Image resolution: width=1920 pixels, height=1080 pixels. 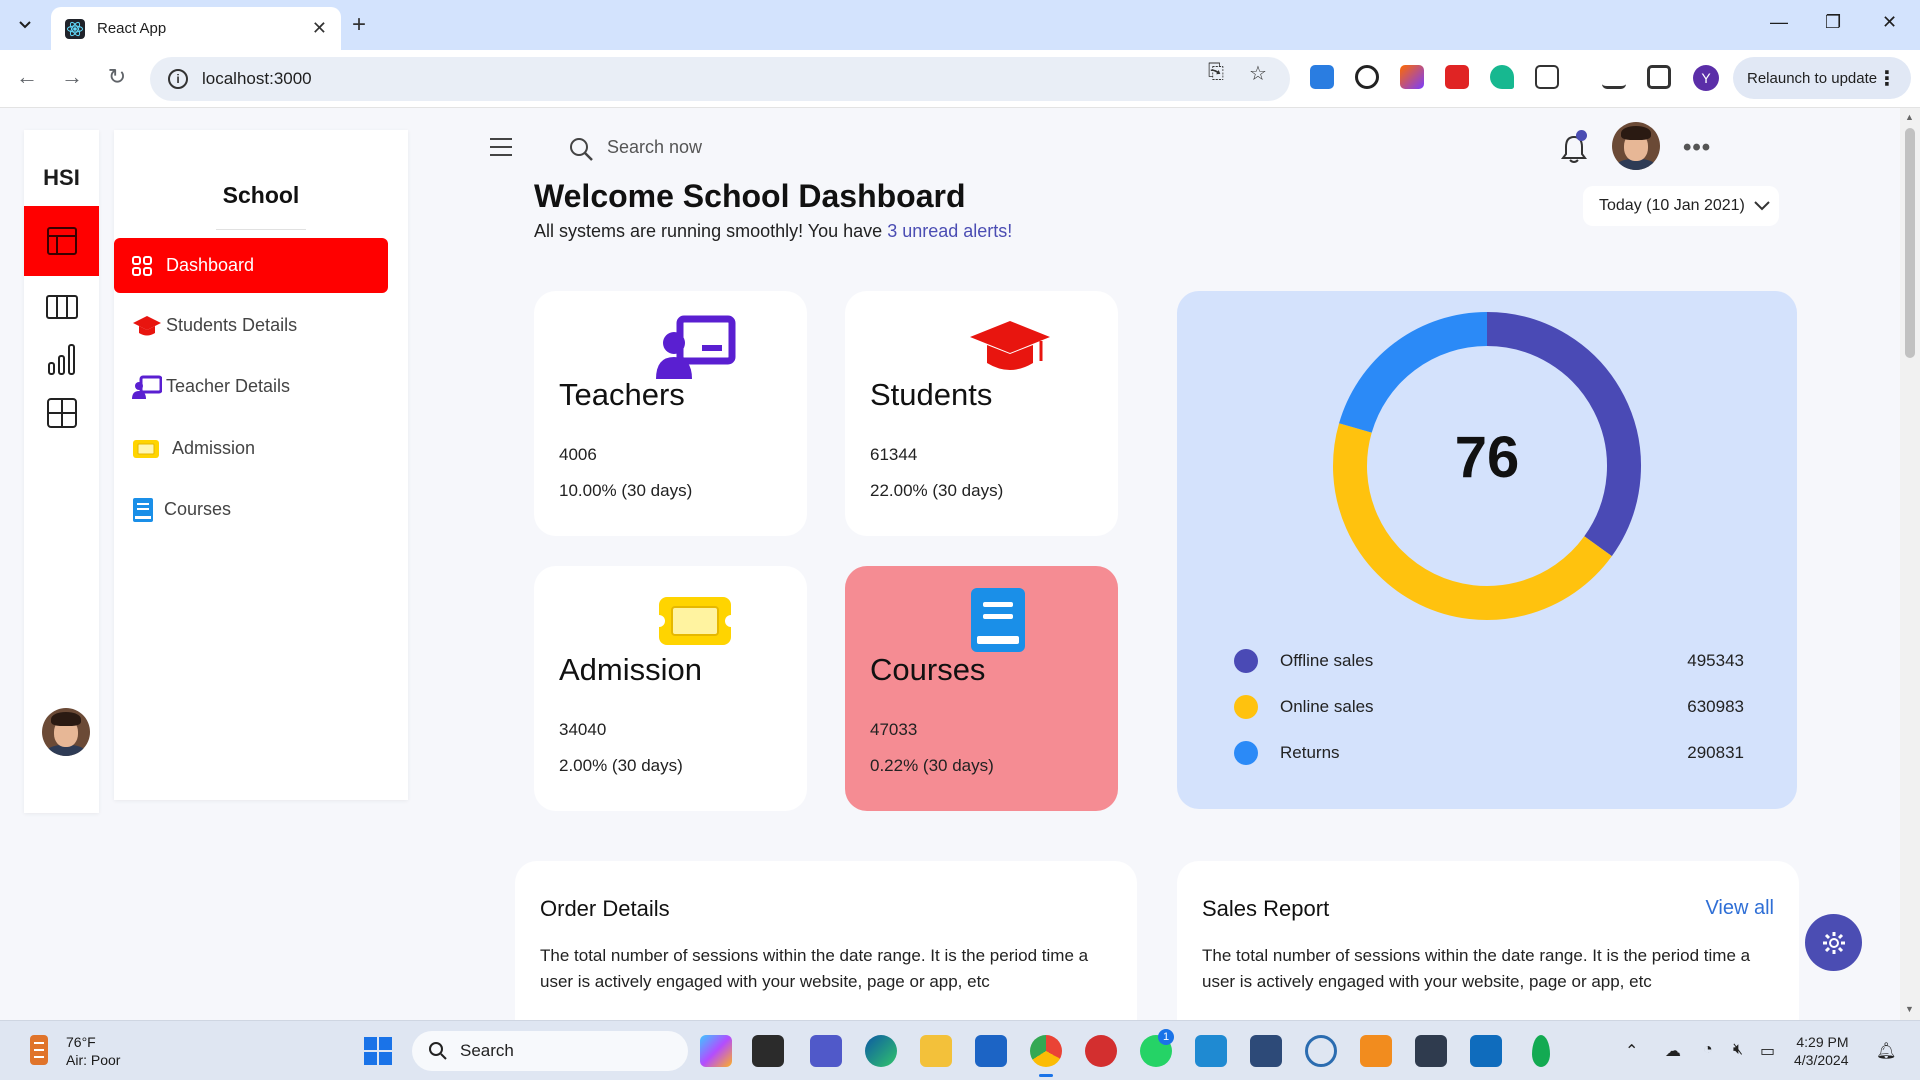 I want to click on unread-alerts-link: 3 unread alerts!, so click(x=949, y=231).